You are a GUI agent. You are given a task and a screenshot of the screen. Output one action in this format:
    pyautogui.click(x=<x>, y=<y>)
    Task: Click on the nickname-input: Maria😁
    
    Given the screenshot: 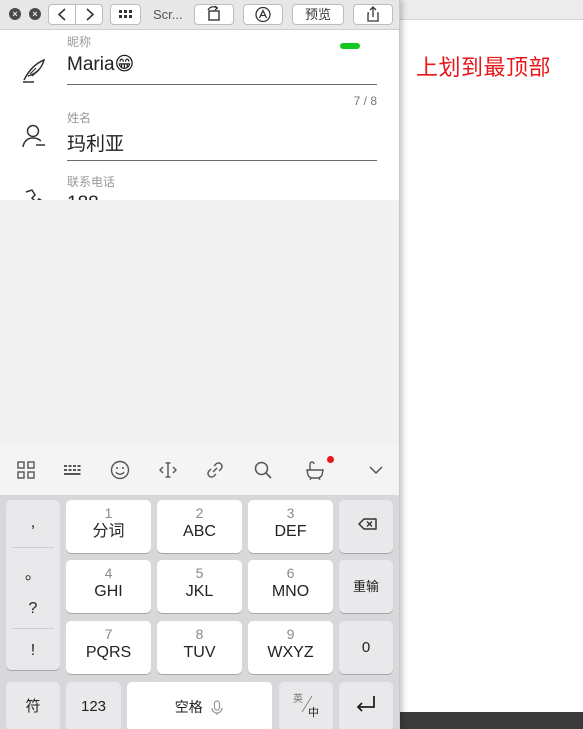 What is the action you would take?
    pyautogui.click(x=100, y=64)
    